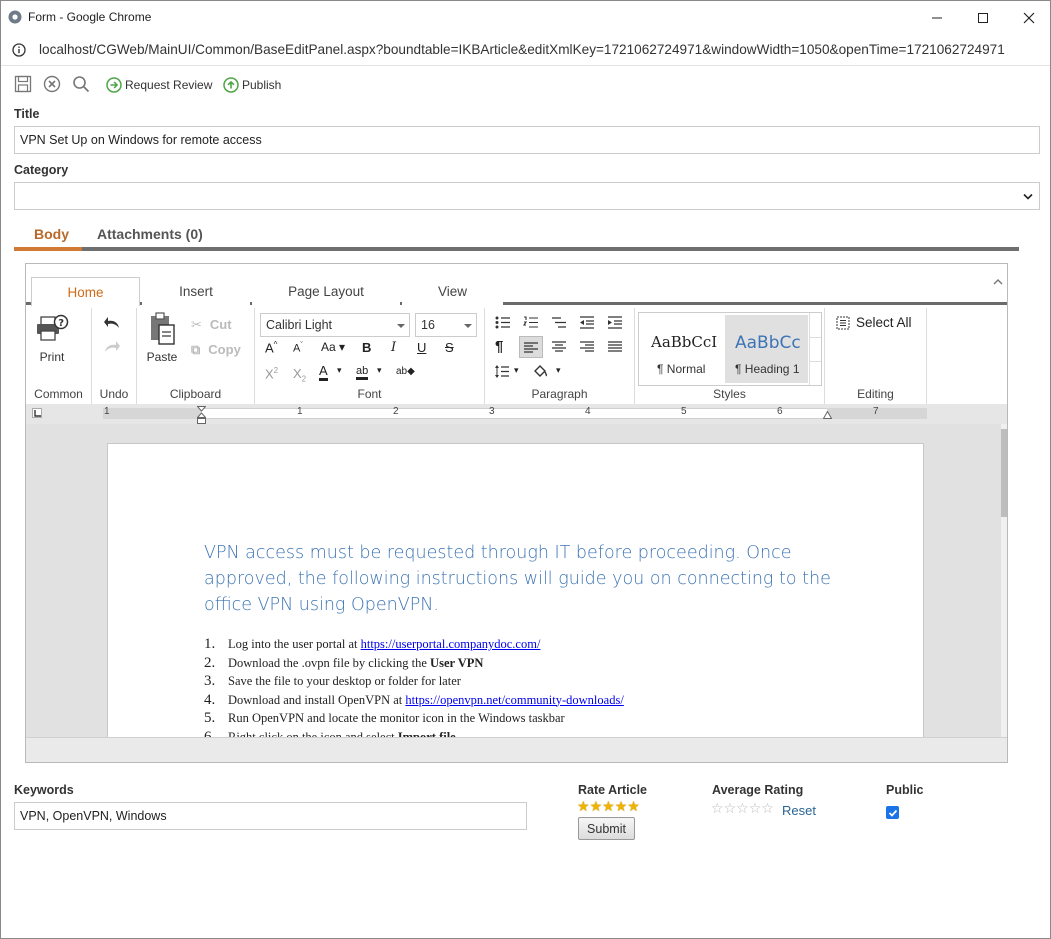  I want to click on cancel-icon, so click(52, 84).